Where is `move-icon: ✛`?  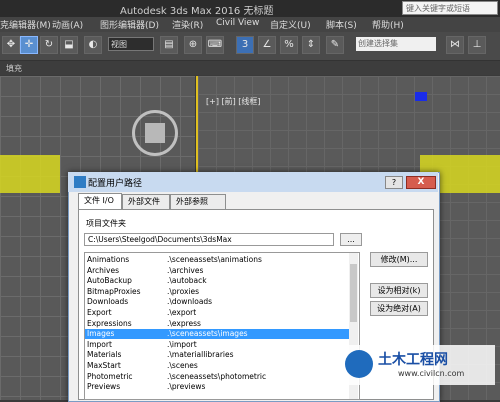
move-icon: ✛ is located at coordinates (29, 45).